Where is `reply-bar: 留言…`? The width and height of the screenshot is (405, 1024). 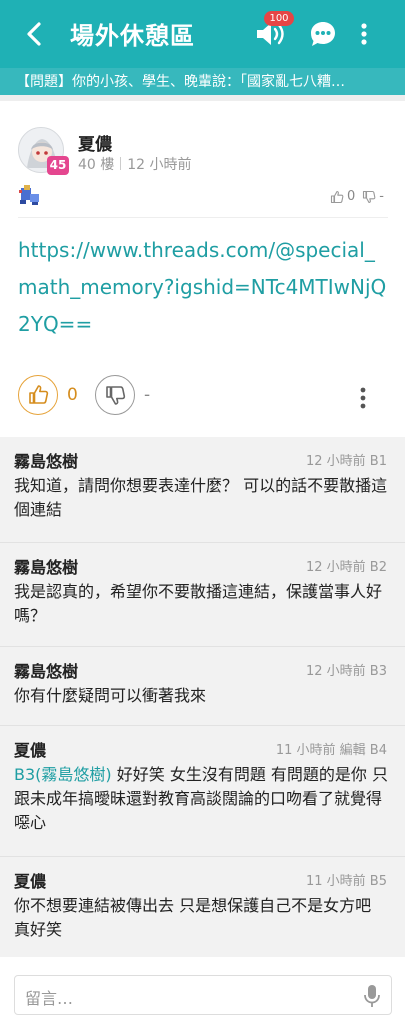
reply-bar: 留言… is located at coordinates (202, 990).